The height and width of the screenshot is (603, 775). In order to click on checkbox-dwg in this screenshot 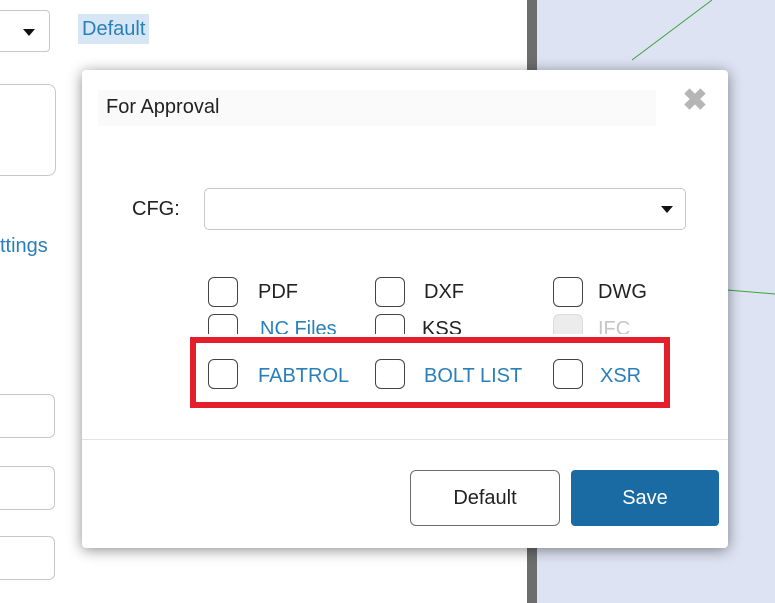, I will do `click(568, 292)`.